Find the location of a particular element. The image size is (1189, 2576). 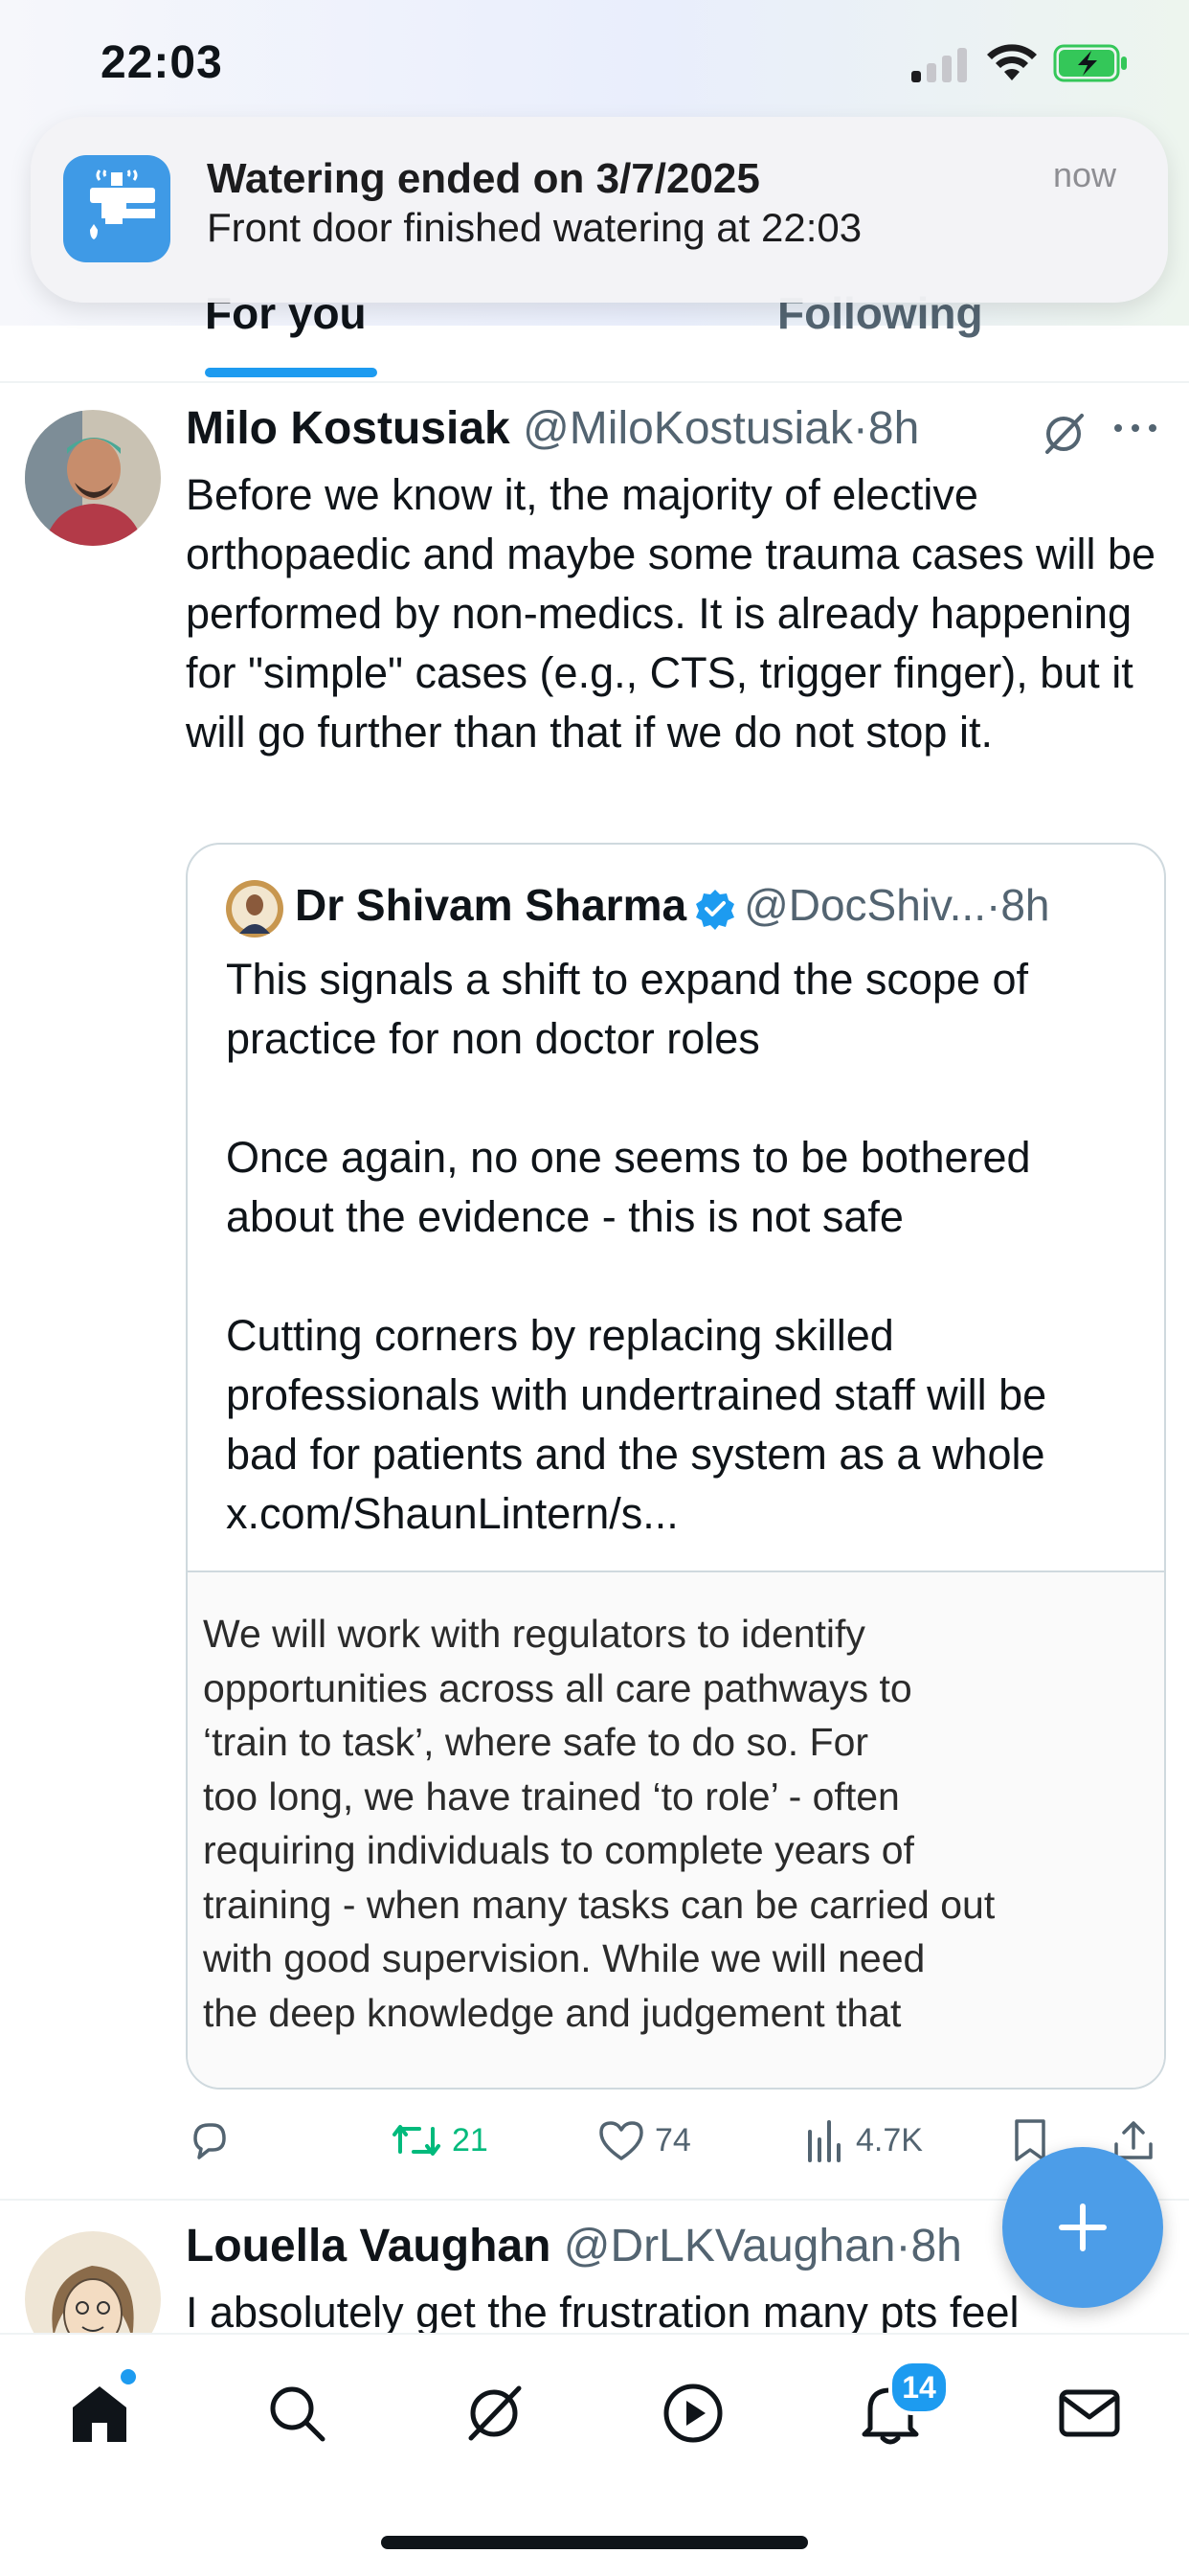

quoted-tweet-header: Dr Shivam Sharma @DocShiv...·8h is located at coordinates (637, 908).